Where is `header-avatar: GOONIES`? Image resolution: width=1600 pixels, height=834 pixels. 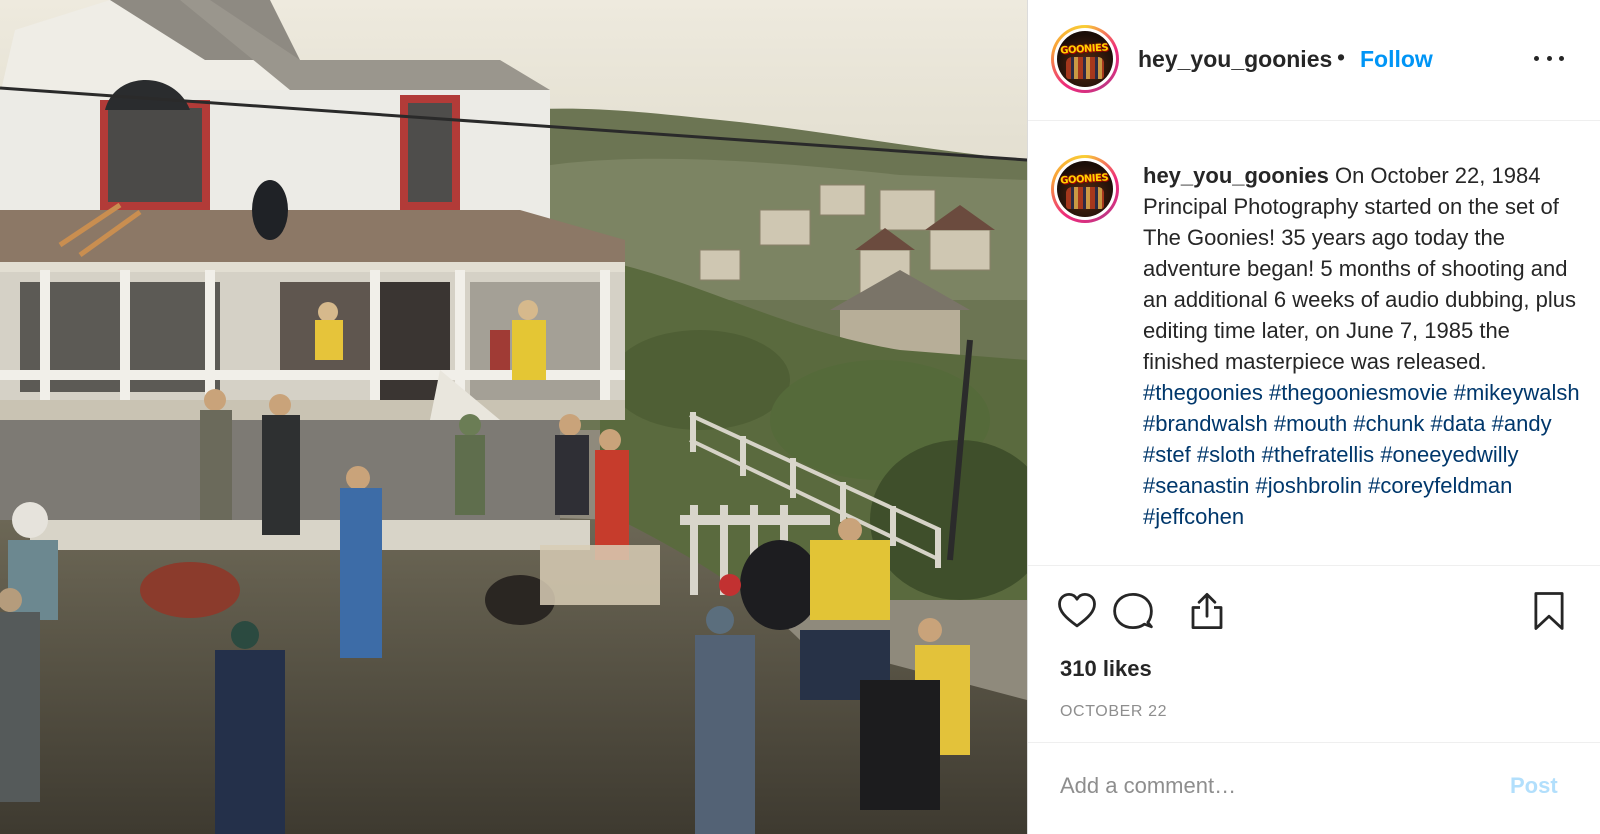 header-avatar: GOONIES is located at coordinates (1085, 59).